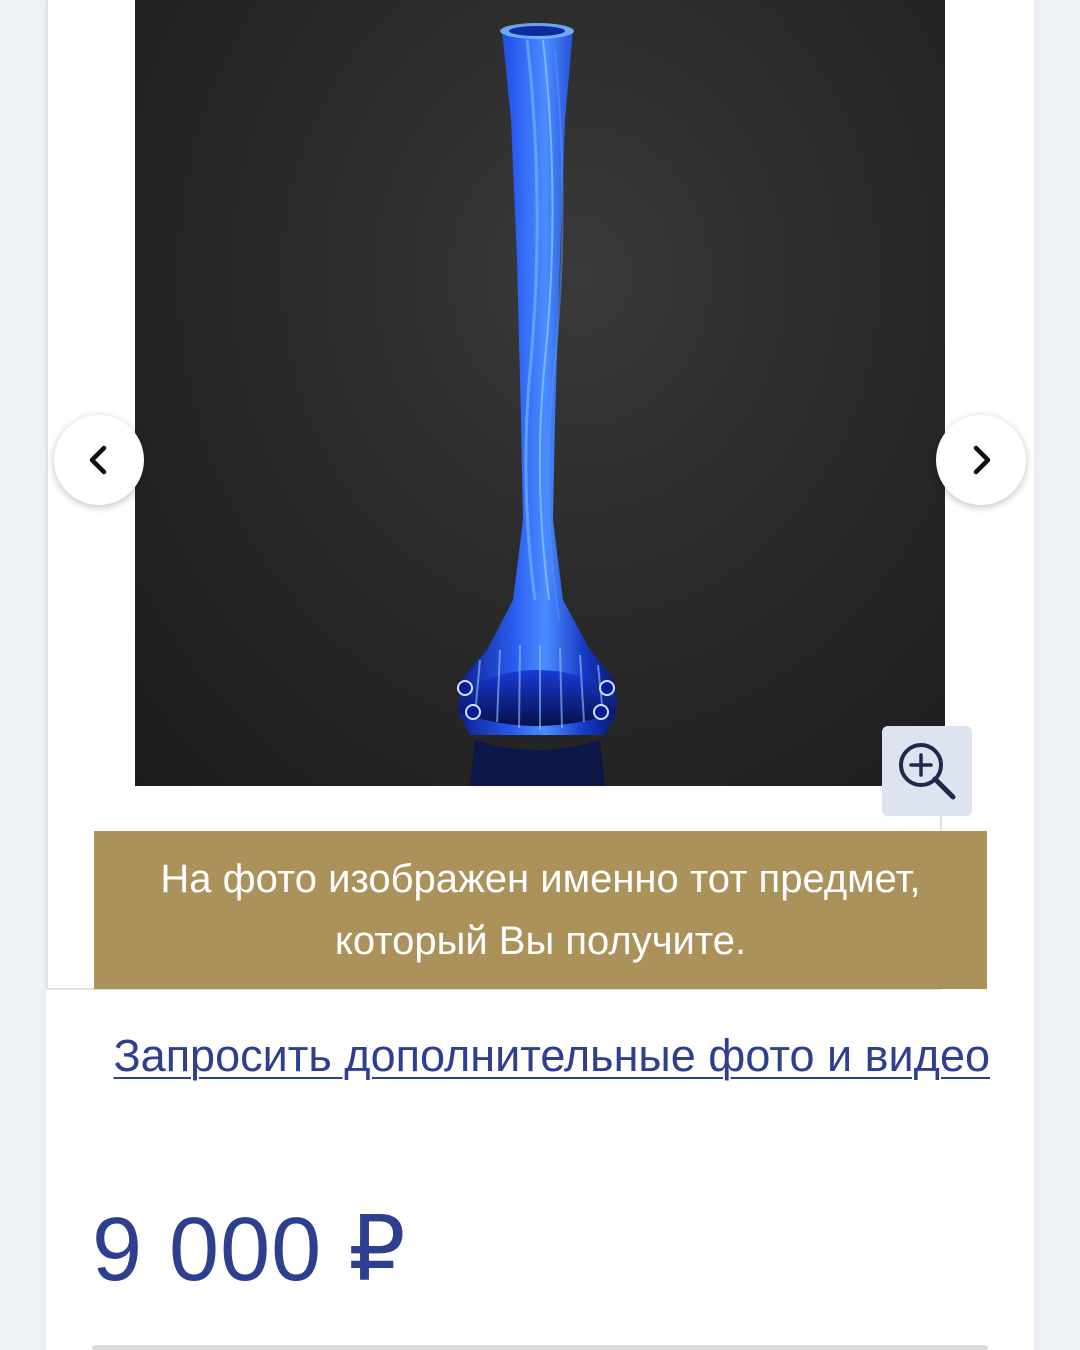  Describe the element at coordinates (550, 1056) in the screenshot. I see `request-more-media-link: Запросить дополнительные фото и видео` at that location.